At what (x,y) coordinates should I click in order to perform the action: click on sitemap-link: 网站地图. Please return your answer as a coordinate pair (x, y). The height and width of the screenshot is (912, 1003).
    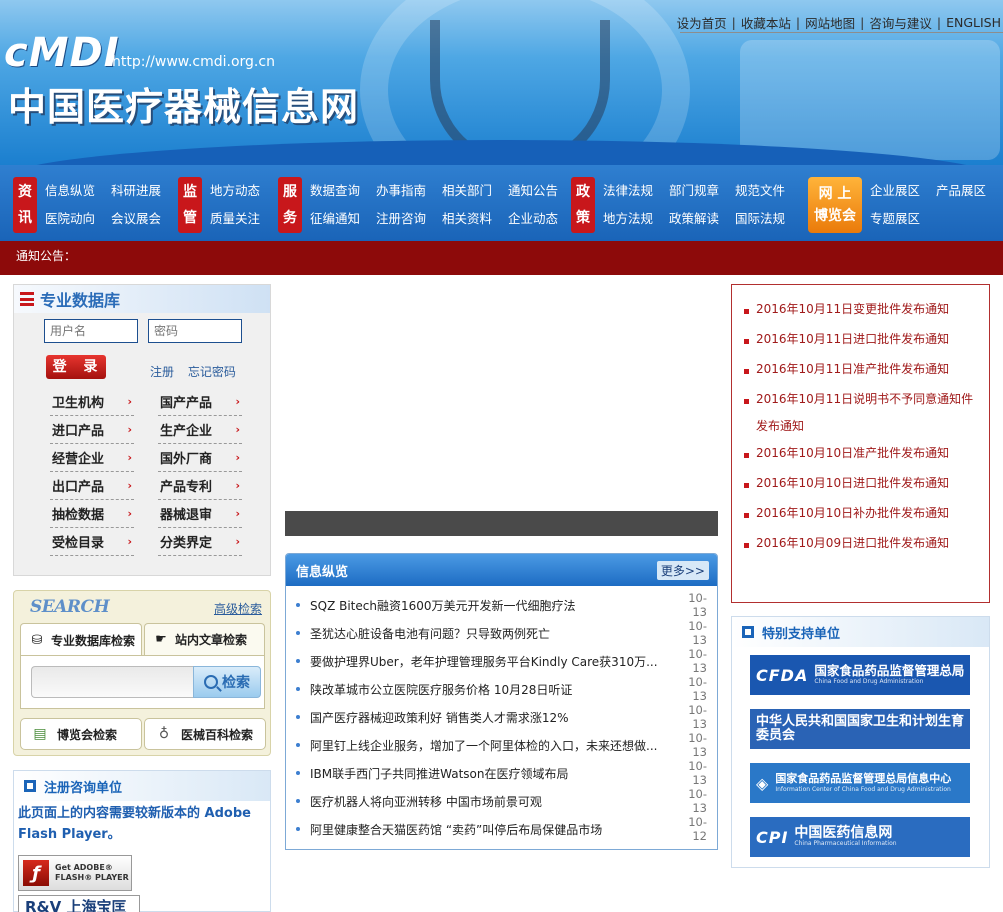
    Looking at the image, I should click on (830, 22).